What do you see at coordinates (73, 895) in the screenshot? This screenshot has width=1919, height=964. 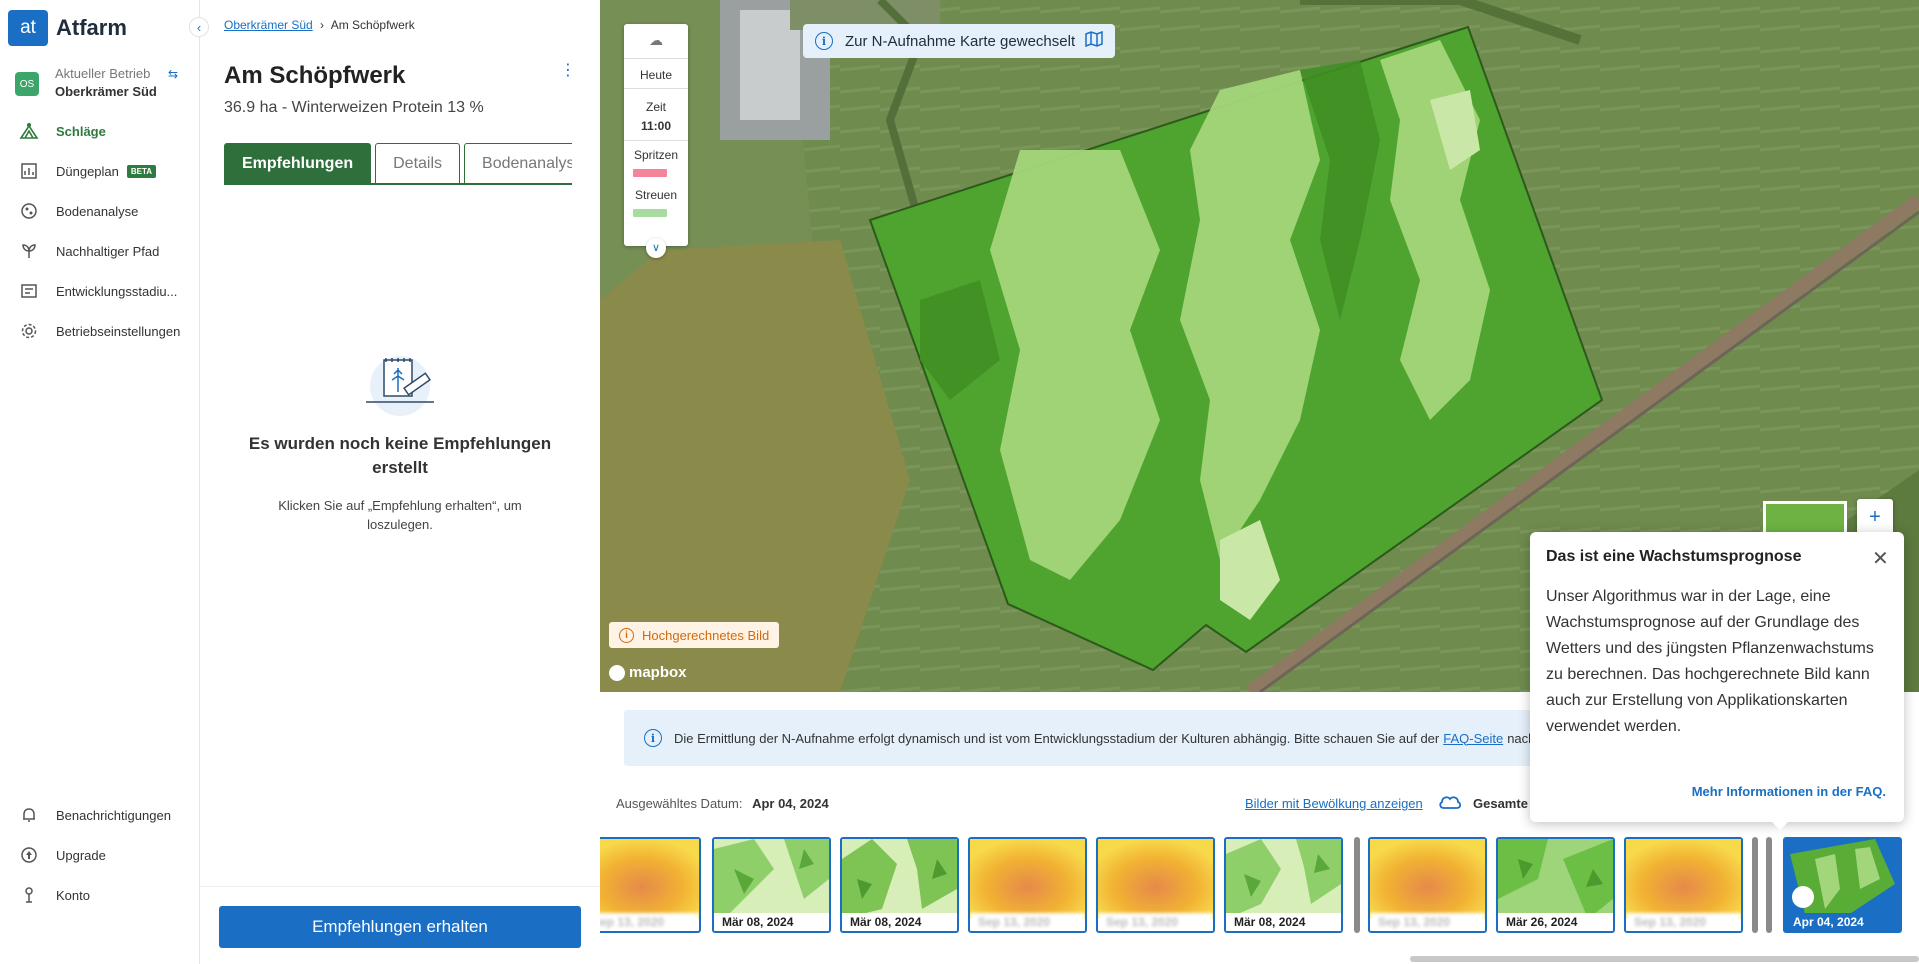 I see `sidebar-item-label: Konto` at bounding box center [73, 895].